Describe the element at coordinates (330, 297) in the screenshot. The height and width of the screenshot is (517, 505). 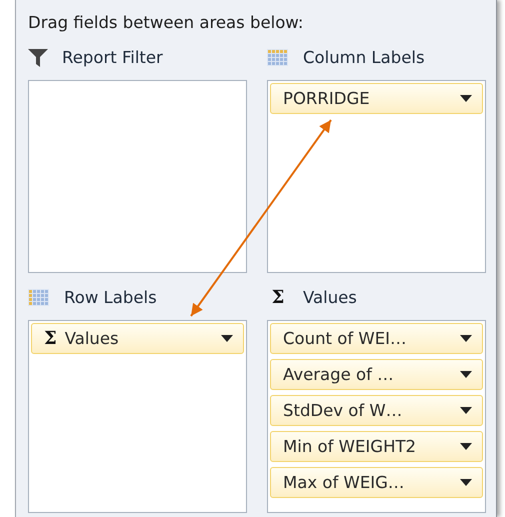
I see `area-label: Values` at that location.